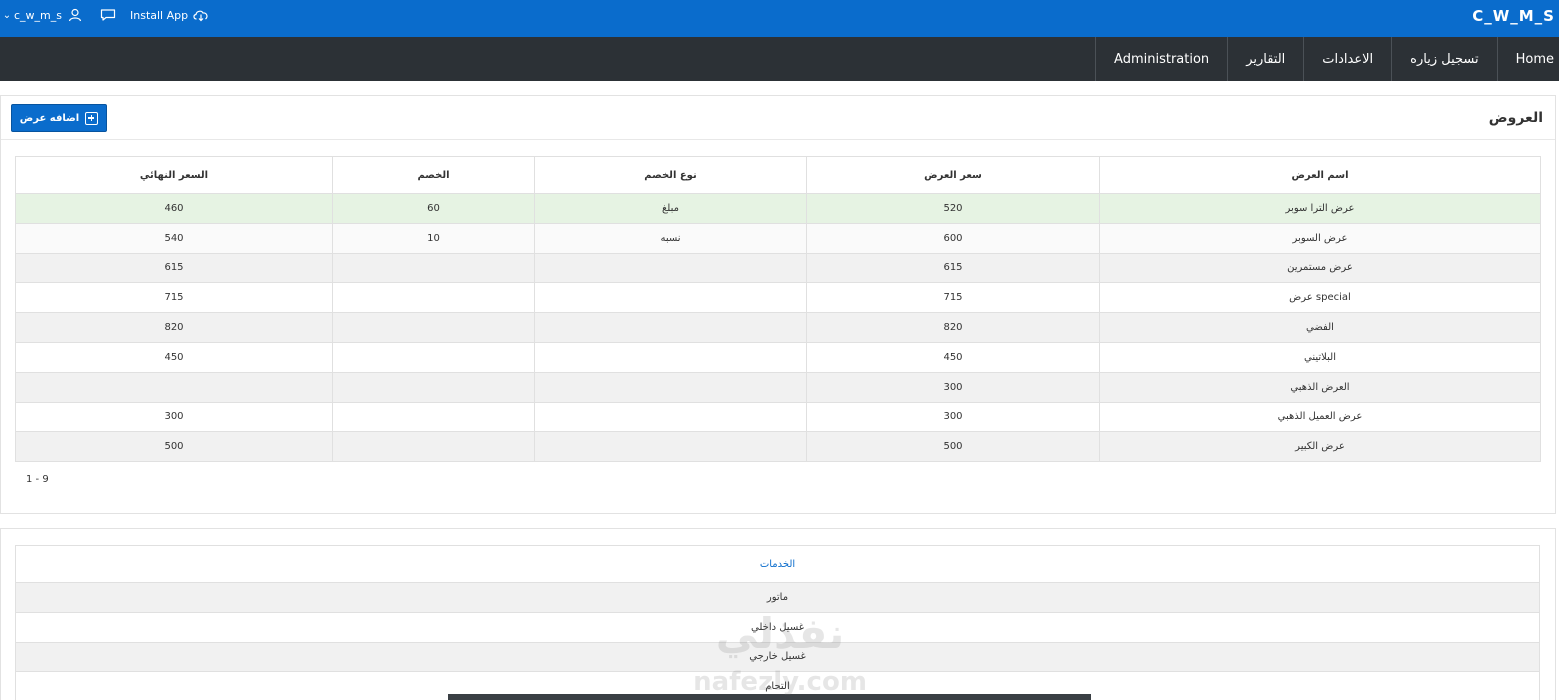 Image resolution: width=1559 pixels, height=700 pixels. I want to click on cell-offer-name: عرض الترا سوبر, so click(1320, 208).